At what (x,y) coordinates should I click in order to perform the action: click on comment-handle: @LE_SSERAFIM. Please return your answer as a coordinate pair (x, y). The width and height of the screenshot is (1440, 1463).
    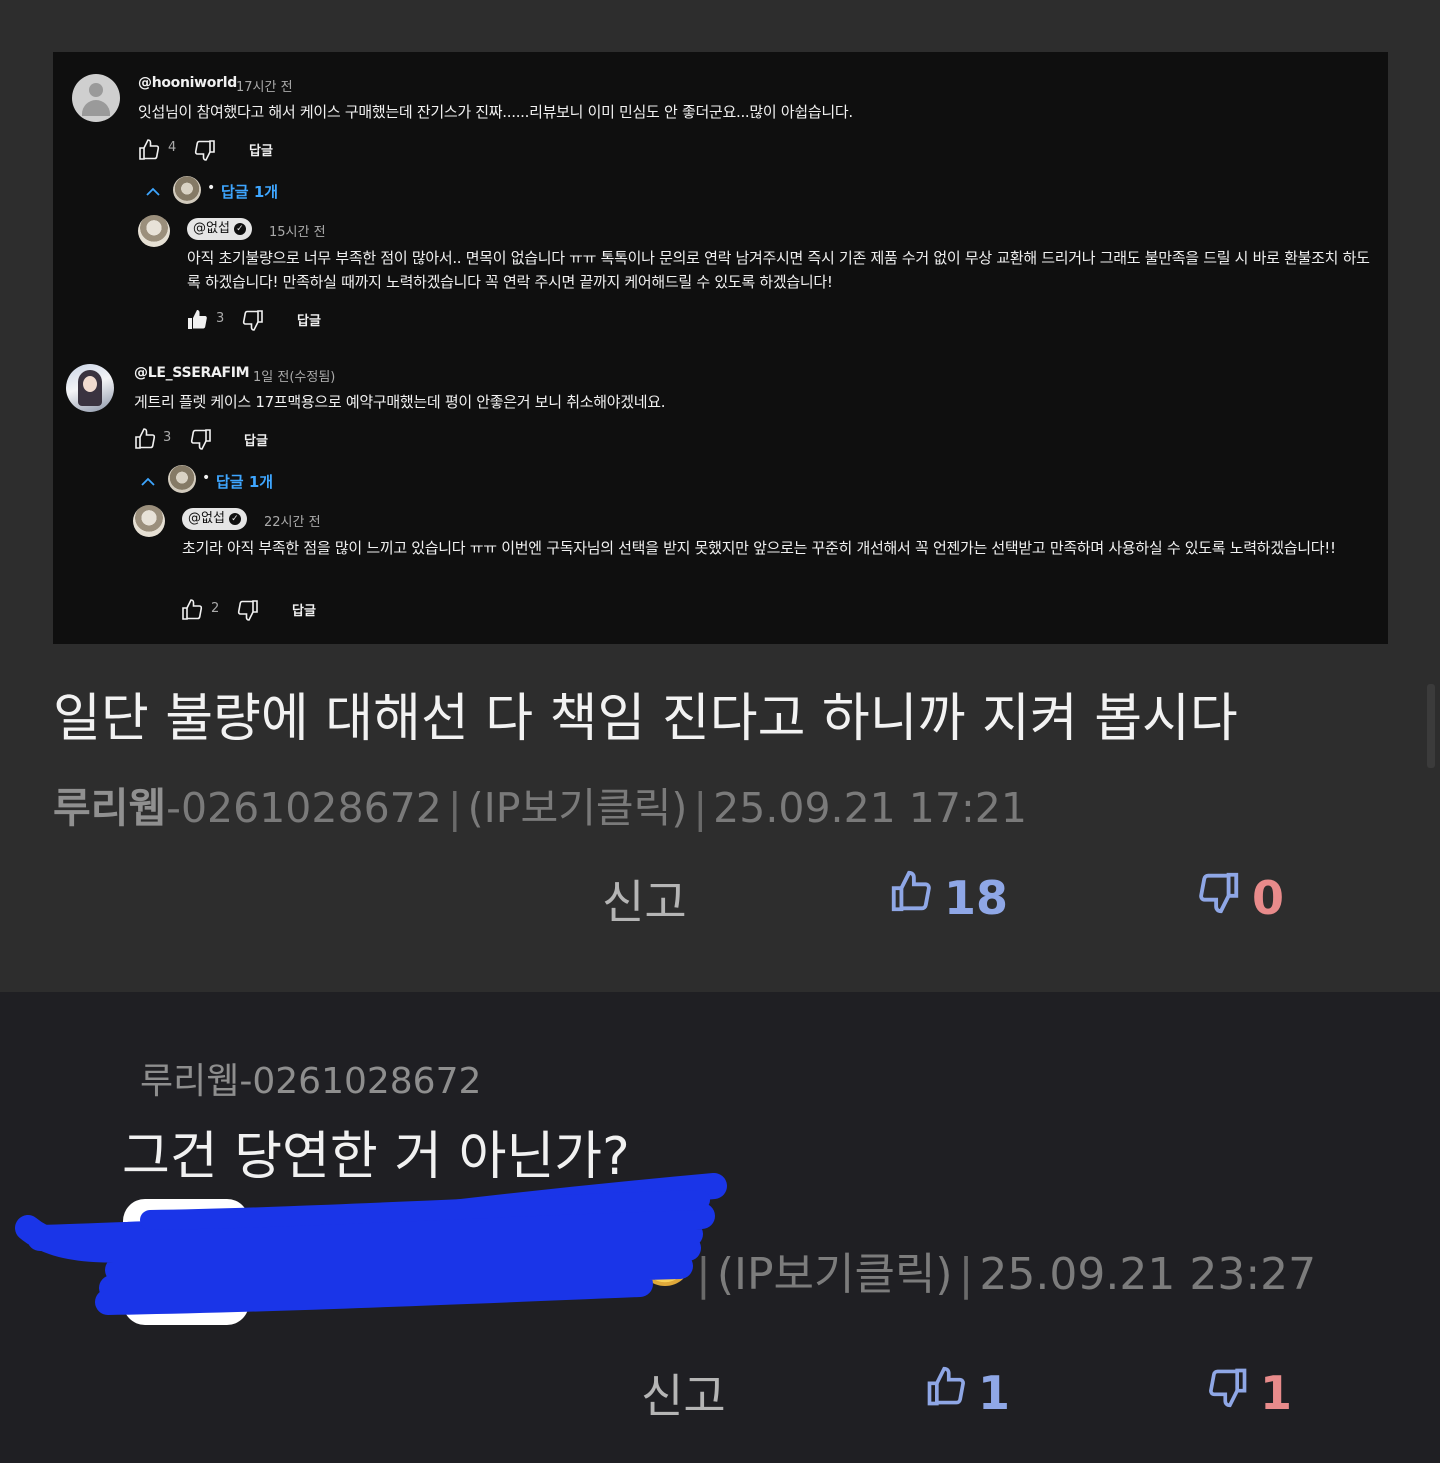
    Looking at the image, I should click on (192, 373).